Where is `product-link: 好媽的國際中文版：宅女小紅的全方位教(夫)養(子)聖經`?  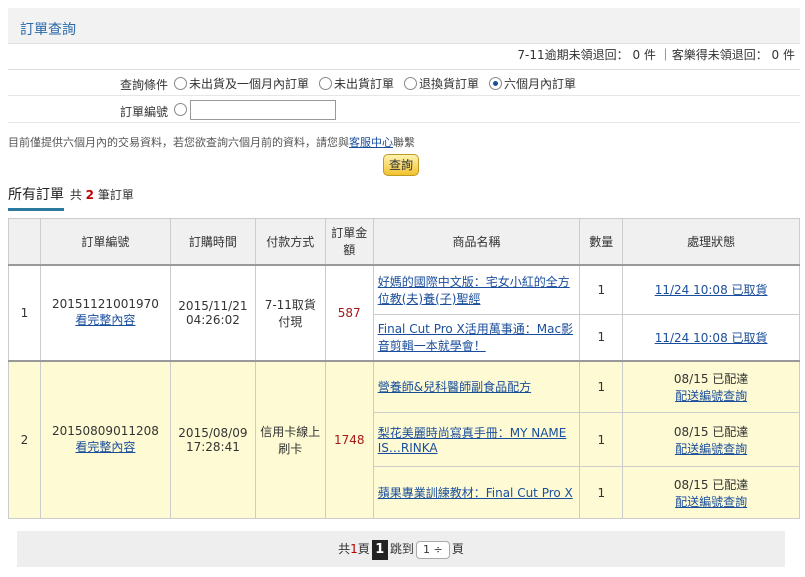 product-link: 好媽的國際中文版：宅女小紅的全方位教(夫)養(子)聖經 is located at coordinates (474, 290).